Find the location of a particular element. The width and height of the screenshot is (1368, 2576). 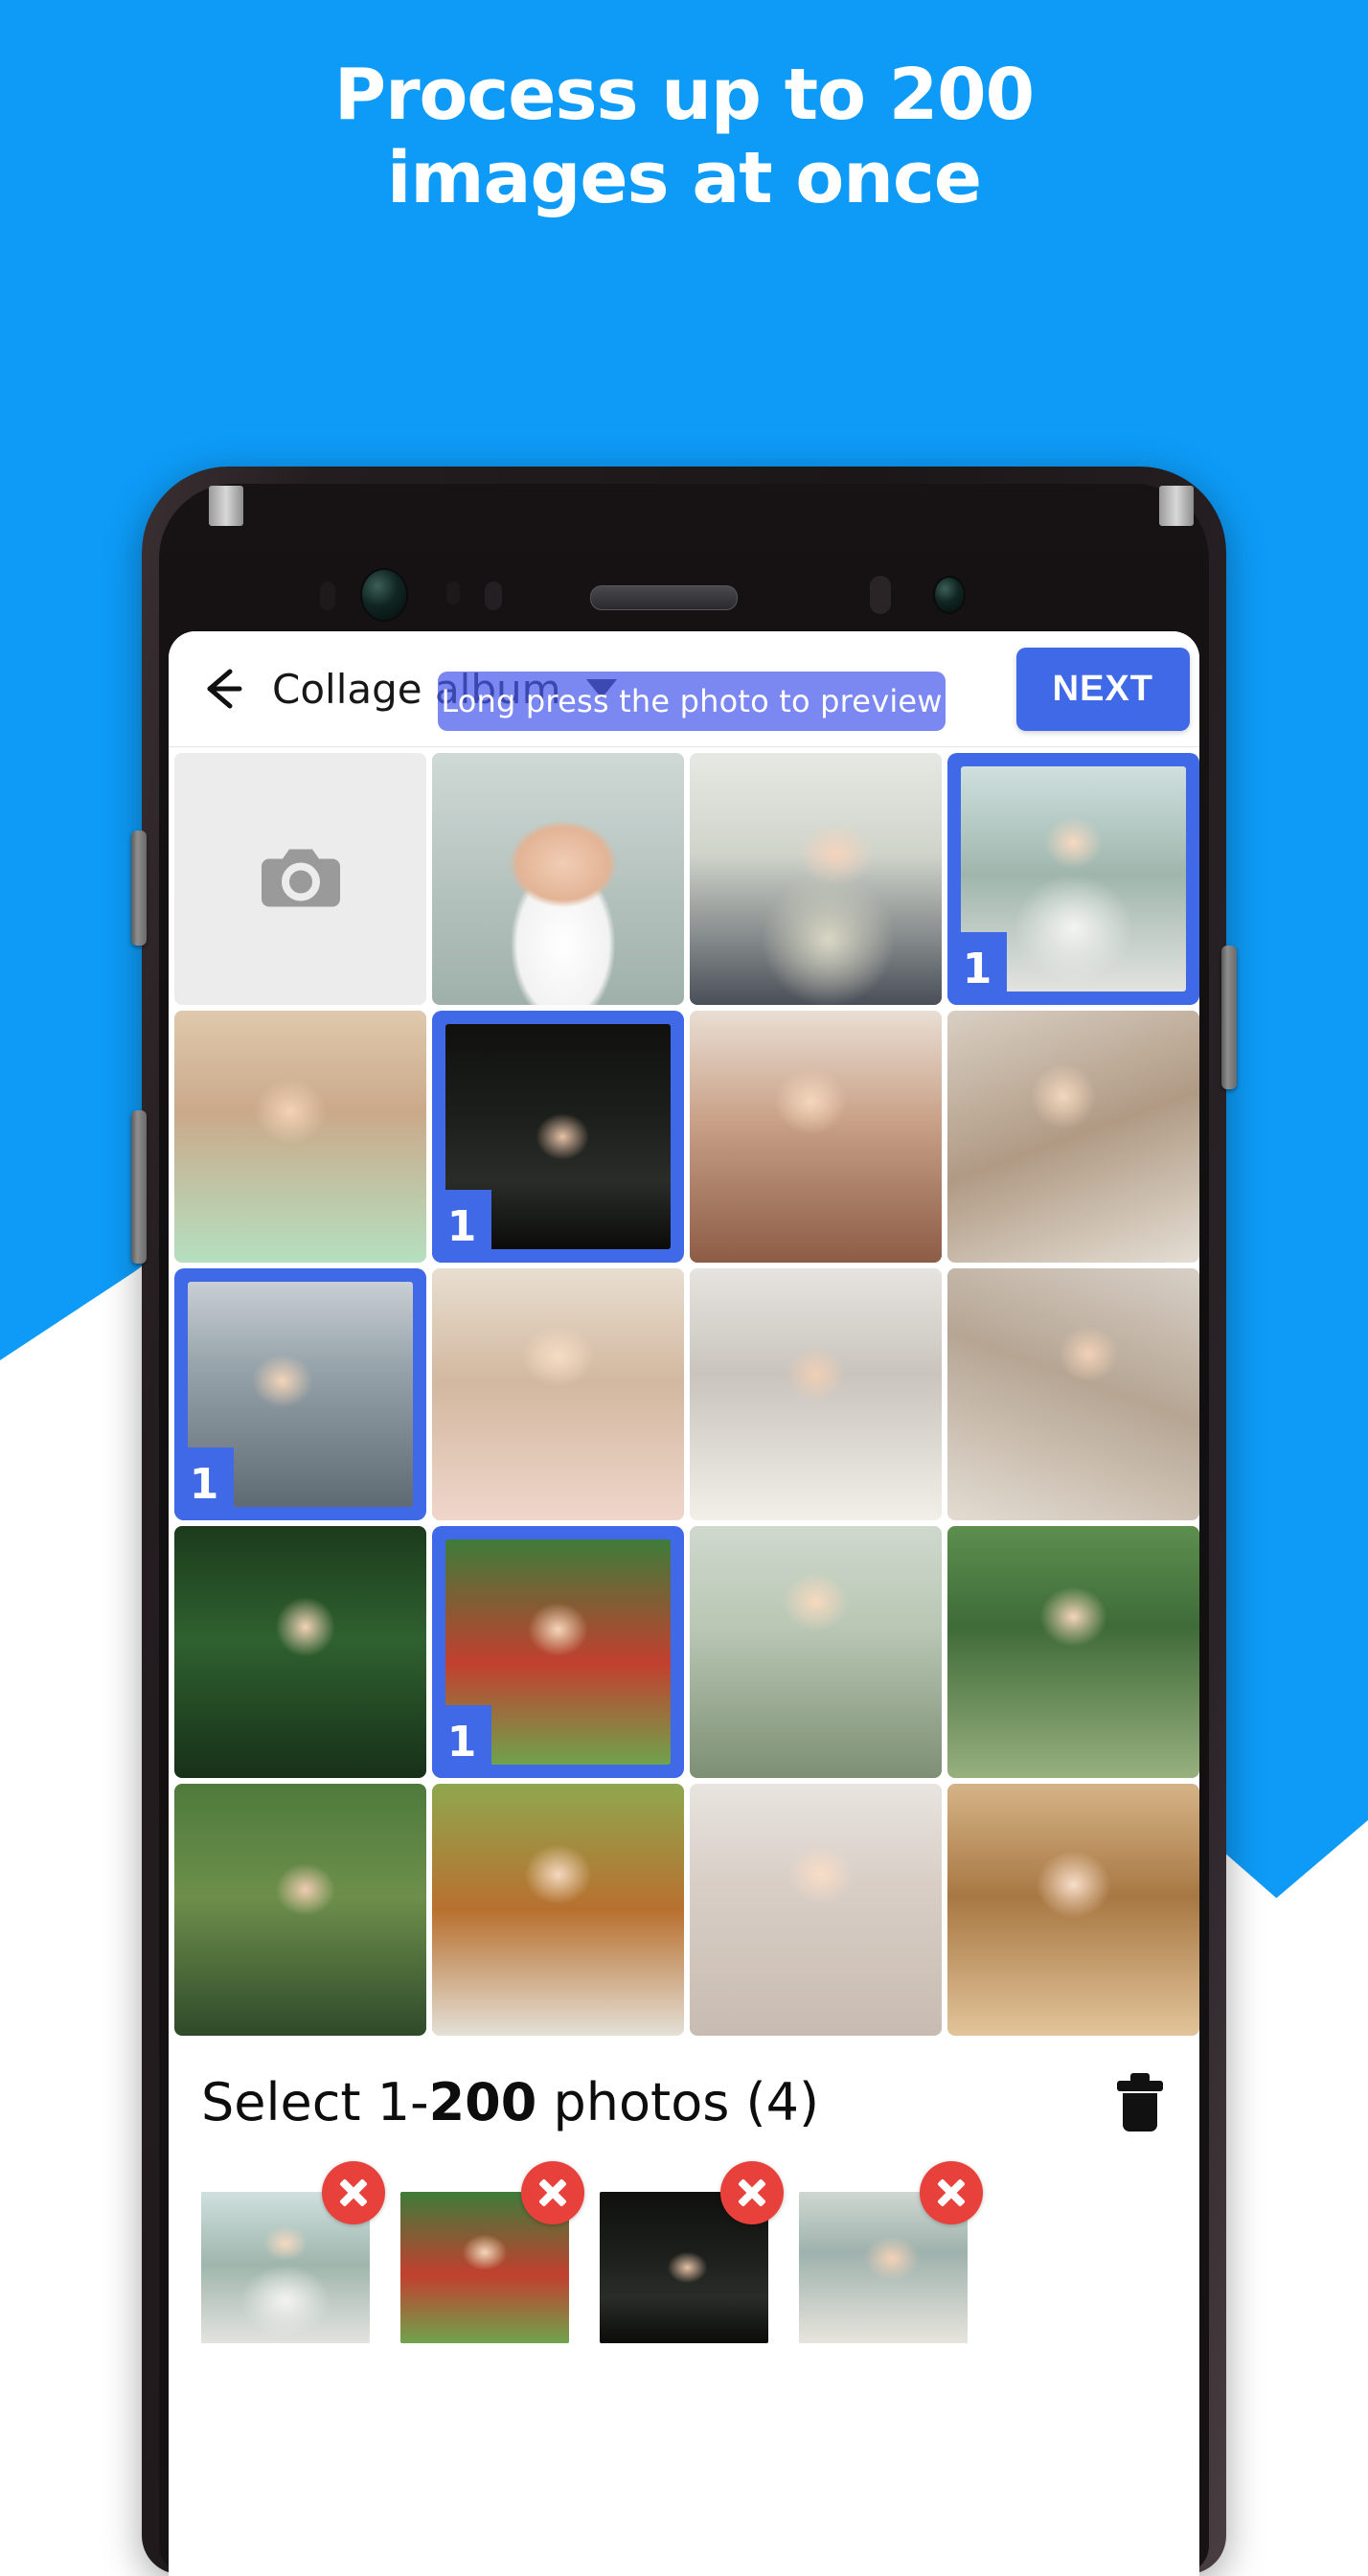

front-camera-icon is located at coordinates (384, 595).